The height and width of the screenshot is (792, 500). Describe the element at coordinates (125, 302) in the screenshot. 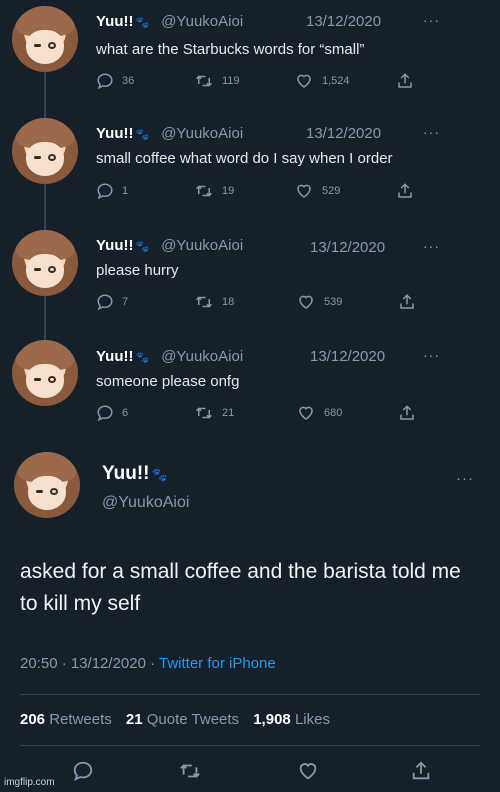

I see `reply-count: 7` at that location.